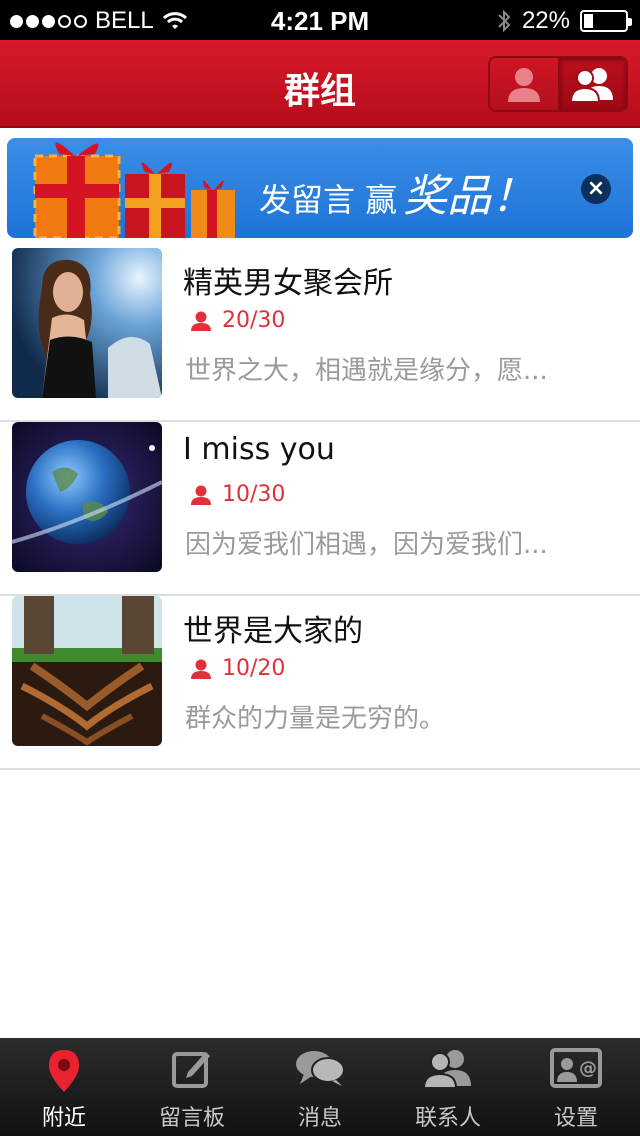 This screenshot has width=640, height=1136. I want to click on nav-bar: 群组, so click(320, 84).